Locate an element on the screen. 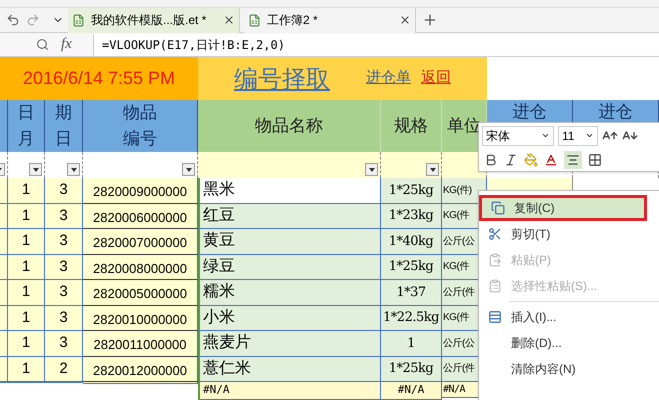  document-tab: 工作簿2 * is located at coordinates (330, 20).